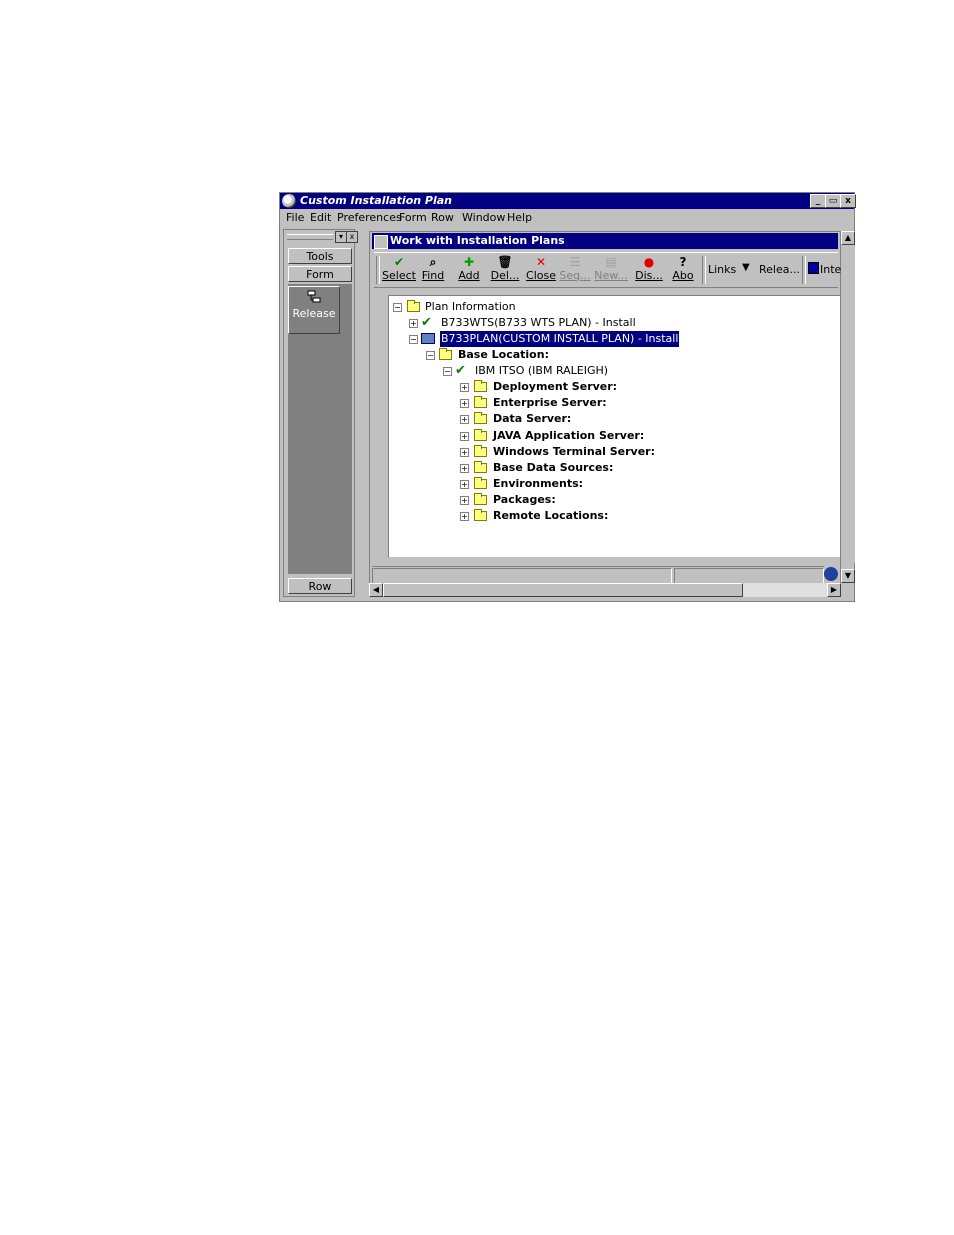 The height and width of the screenshot is (1235, 954). Describe the element at coordinates (563, 590) in the screenshot. I see `horizontal-scroll-thumb` at that location.